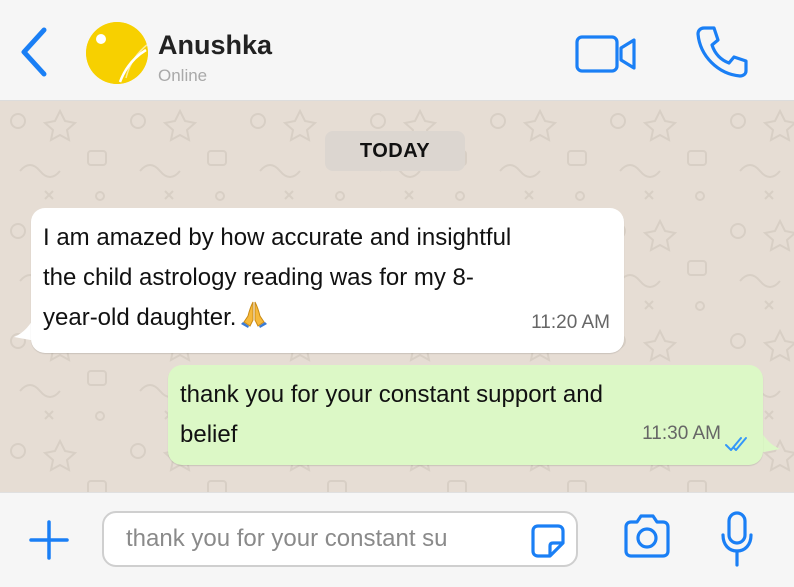 The height and width of the screenshot is (587, 794). I want to click on microphone-button, so click(737, 539).